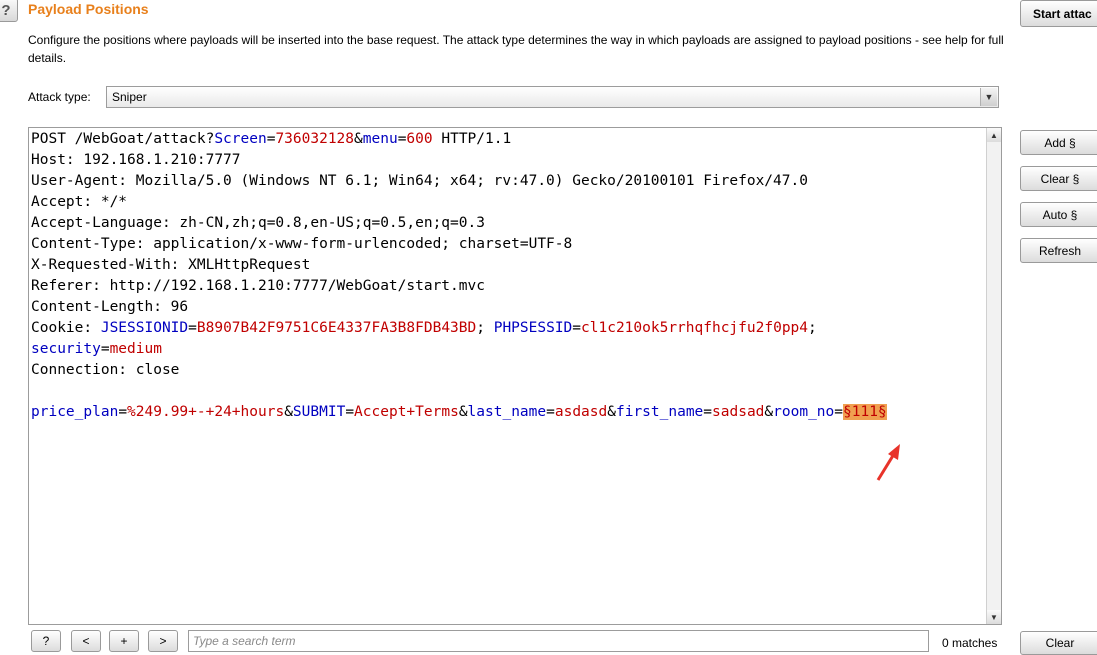  What do you see at coordinates (86, 641) in the screenshot?
I see `search-prev-button: <` at bounding box center [86, 641].